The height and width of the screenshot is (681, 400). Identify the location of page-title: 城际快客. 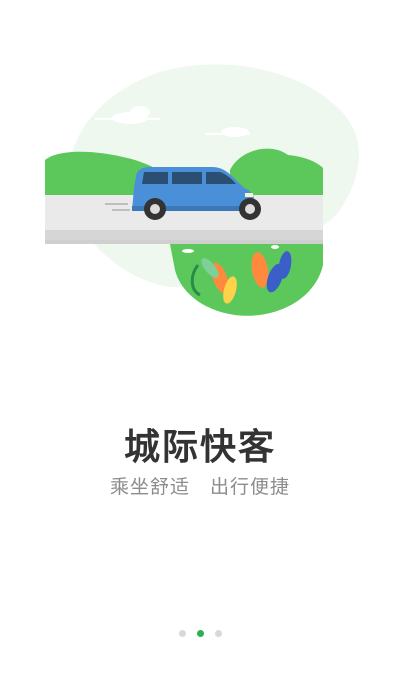
(199, 447).